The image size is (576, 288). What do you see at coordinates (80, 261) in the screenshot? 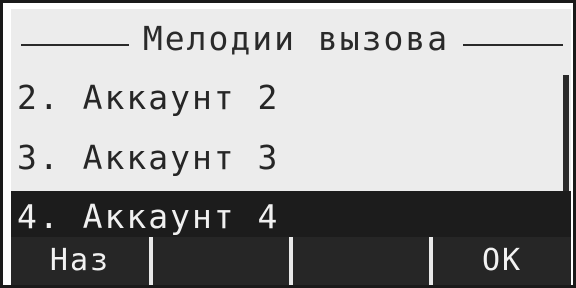
I see `softkey-back: Наз` at bounding box center [80, 261].